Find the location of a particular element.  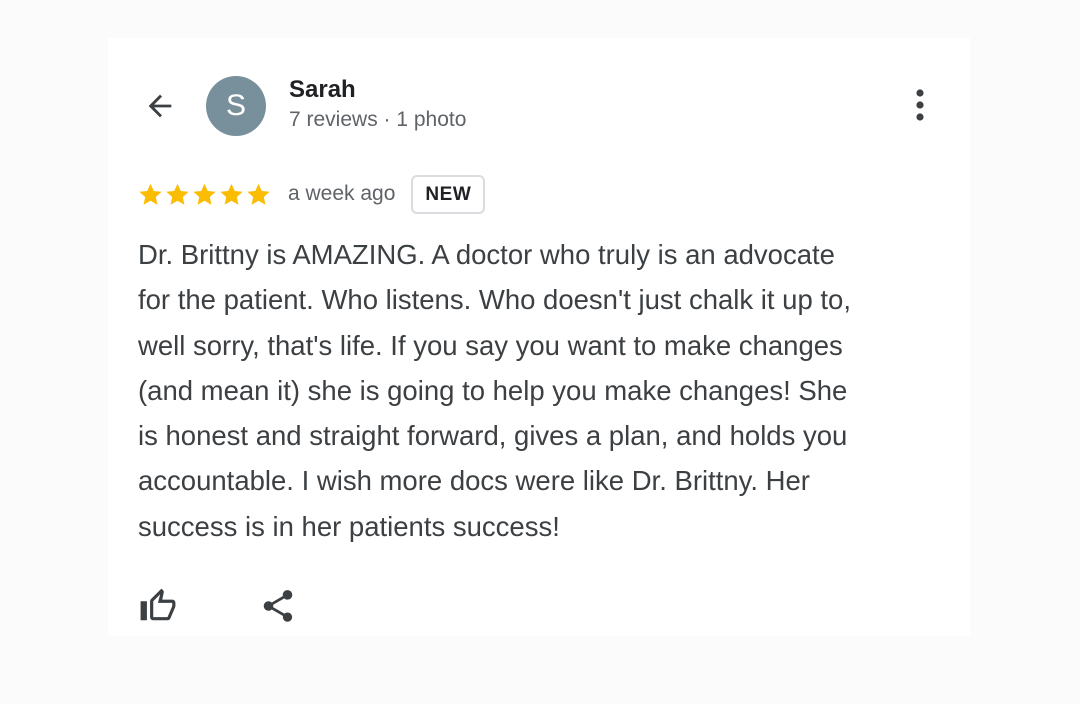

star-rating is located at coordinates (204, 194).